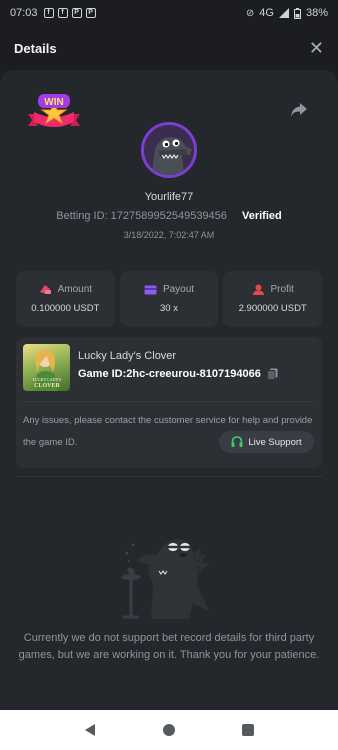  I want to click on copy-icon, so click(272, 374).